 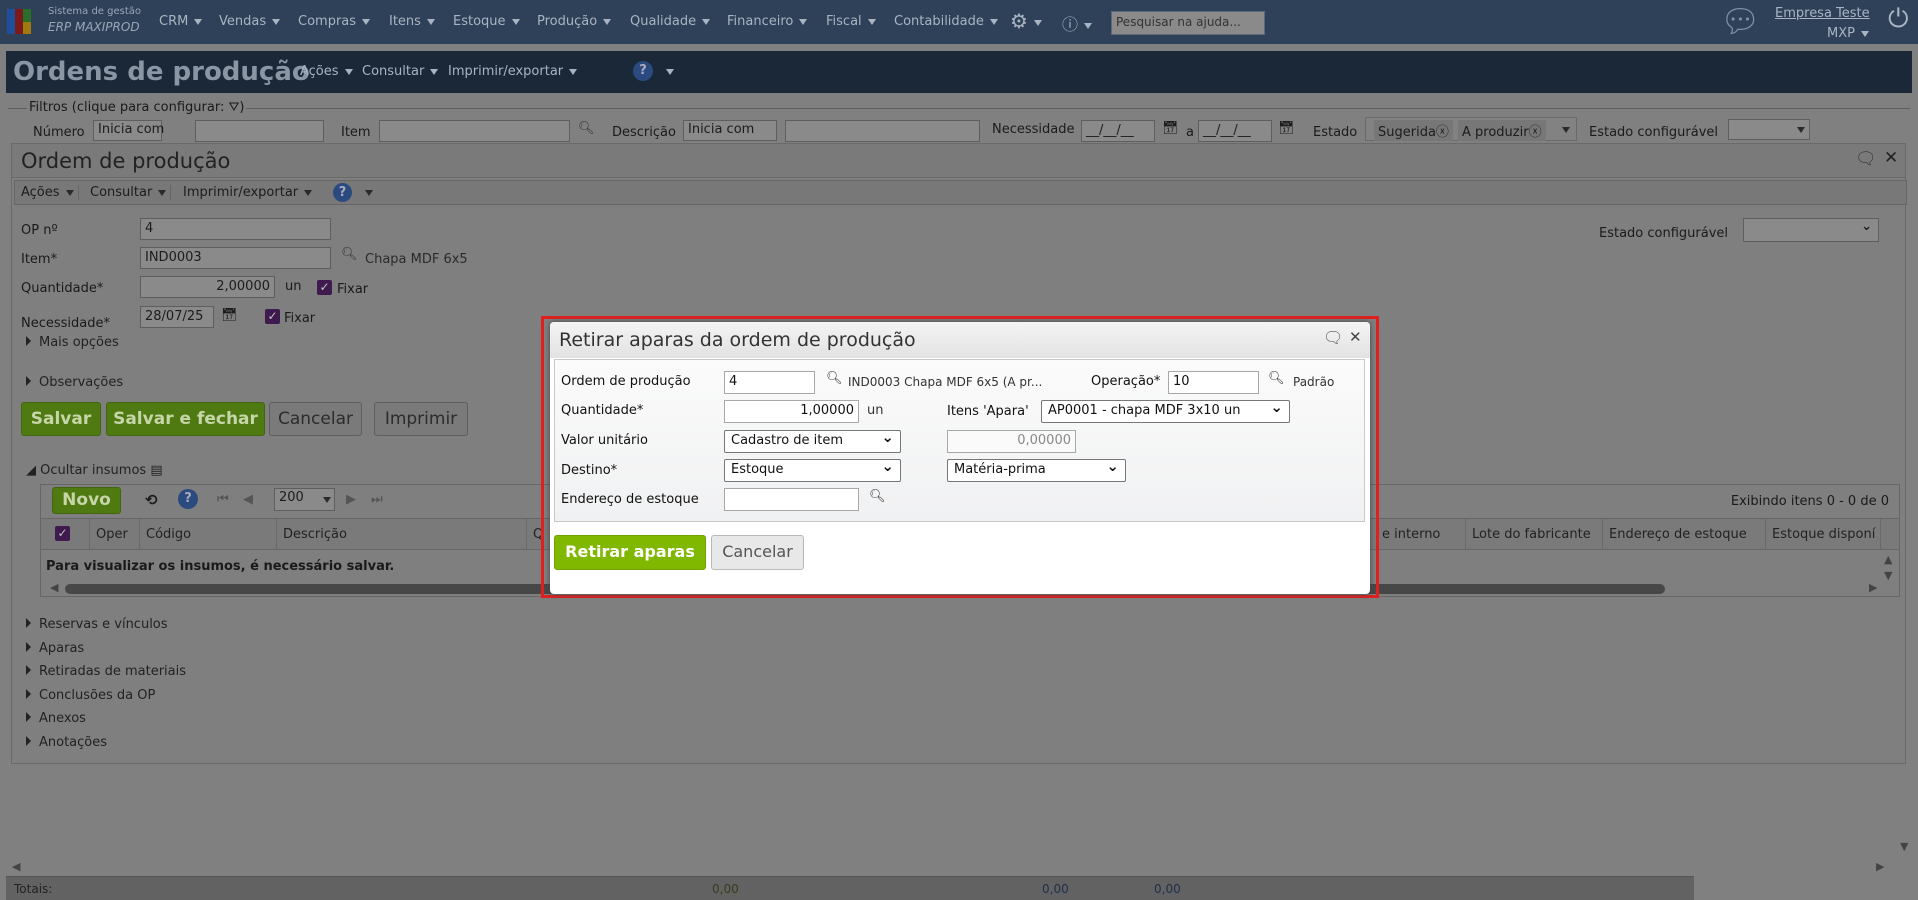 What do you see at coordinates (74, 382) in the screenshot?
I see `observations-toggle: Observações` at bounding box center [74, 382].